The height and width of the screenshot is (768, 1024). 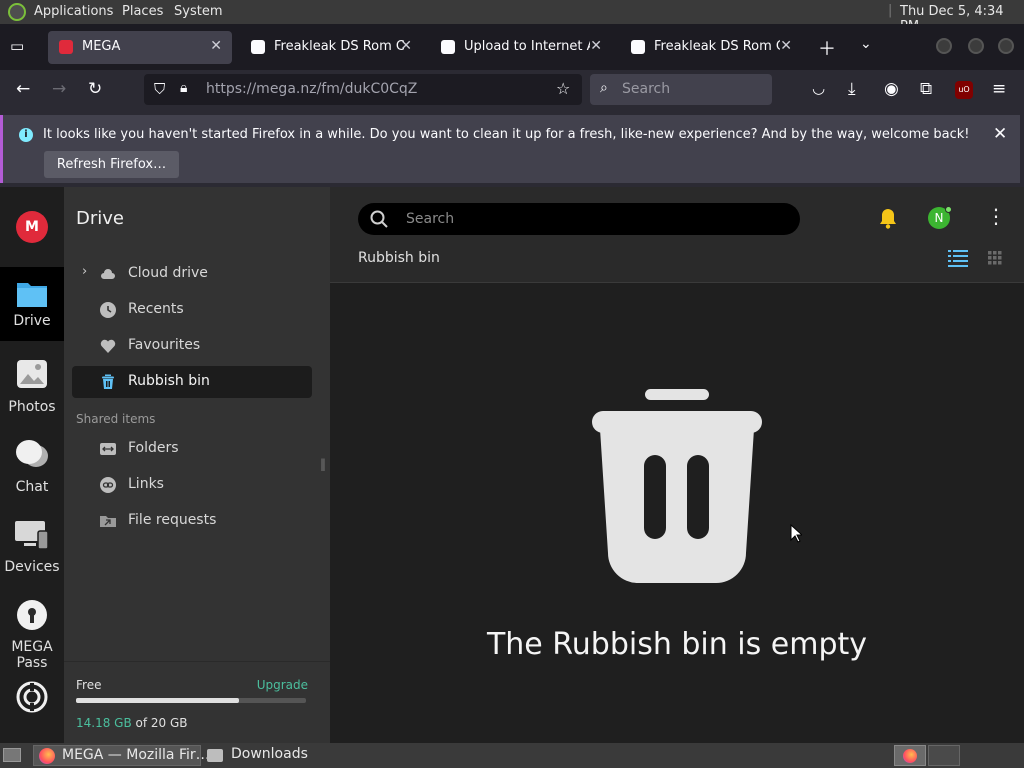 I want to click on taskbar-item-label: Downloads, so click(x=269, y=754).